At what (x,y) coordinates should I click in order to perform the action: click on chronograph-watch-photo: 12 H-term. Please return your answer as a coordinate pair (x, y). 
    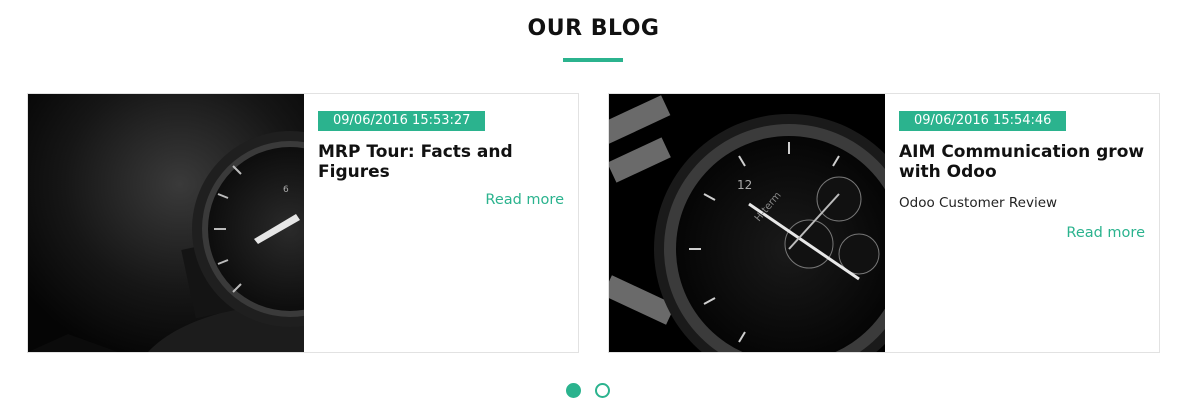
    Looking at the image, I should click on (747, 223).